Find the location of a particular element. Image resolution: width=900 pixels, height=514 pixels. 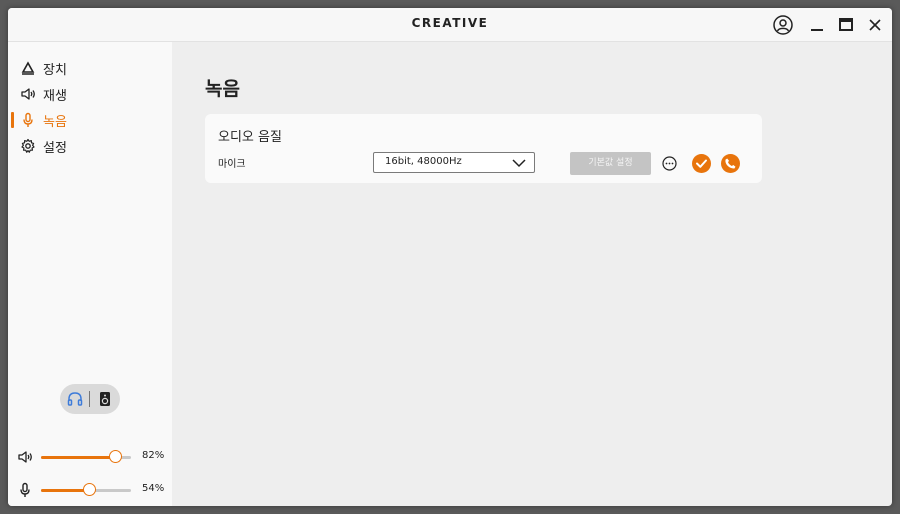

account-button is located at coordinates (783, 25).